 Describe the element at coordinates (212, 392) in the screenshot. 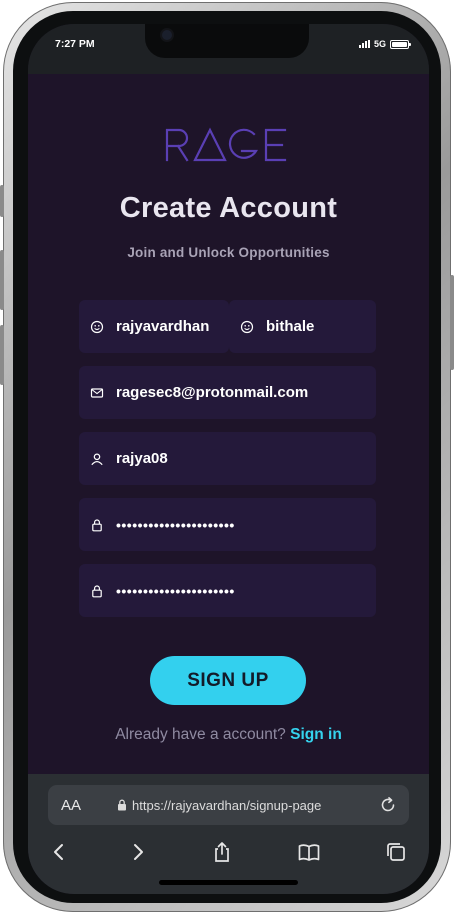

I see `email-value: ragesec8@protonmail.com` at that location.